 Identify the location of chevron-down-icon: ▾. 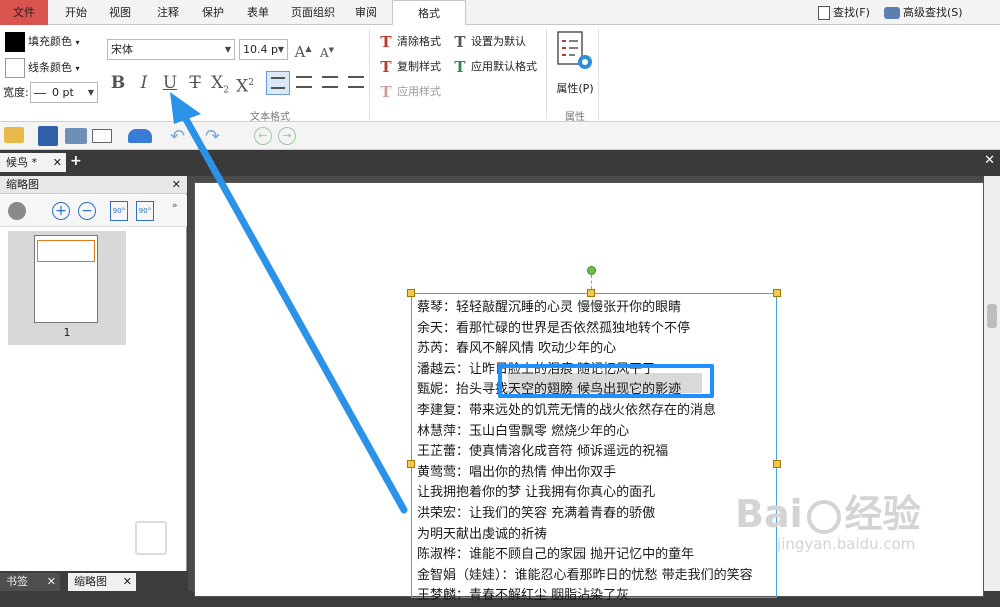
(77, 68).